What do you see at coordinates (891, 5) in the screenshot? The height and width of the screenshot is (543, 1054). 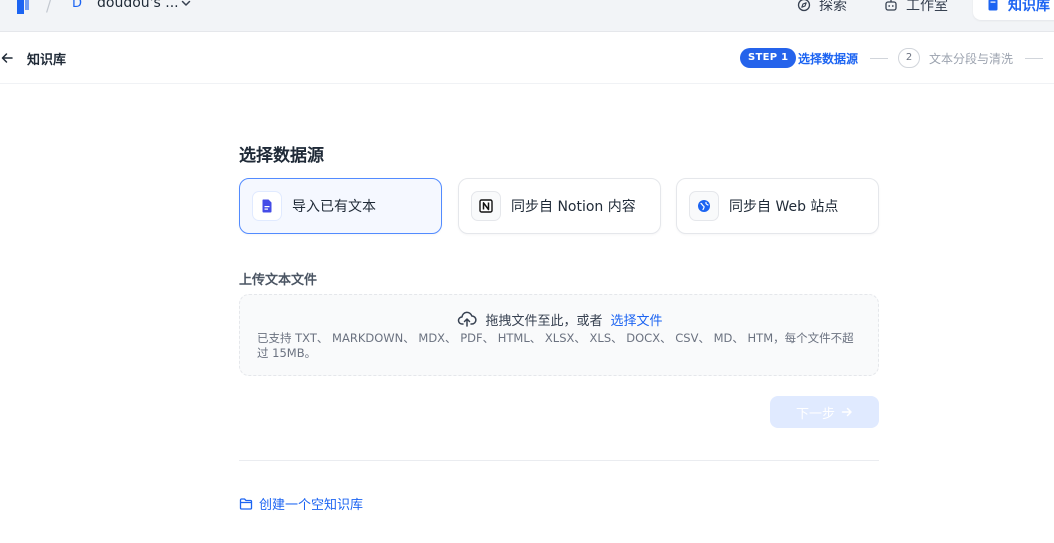 I see `robot-icon` at bounding box center [891, 5].